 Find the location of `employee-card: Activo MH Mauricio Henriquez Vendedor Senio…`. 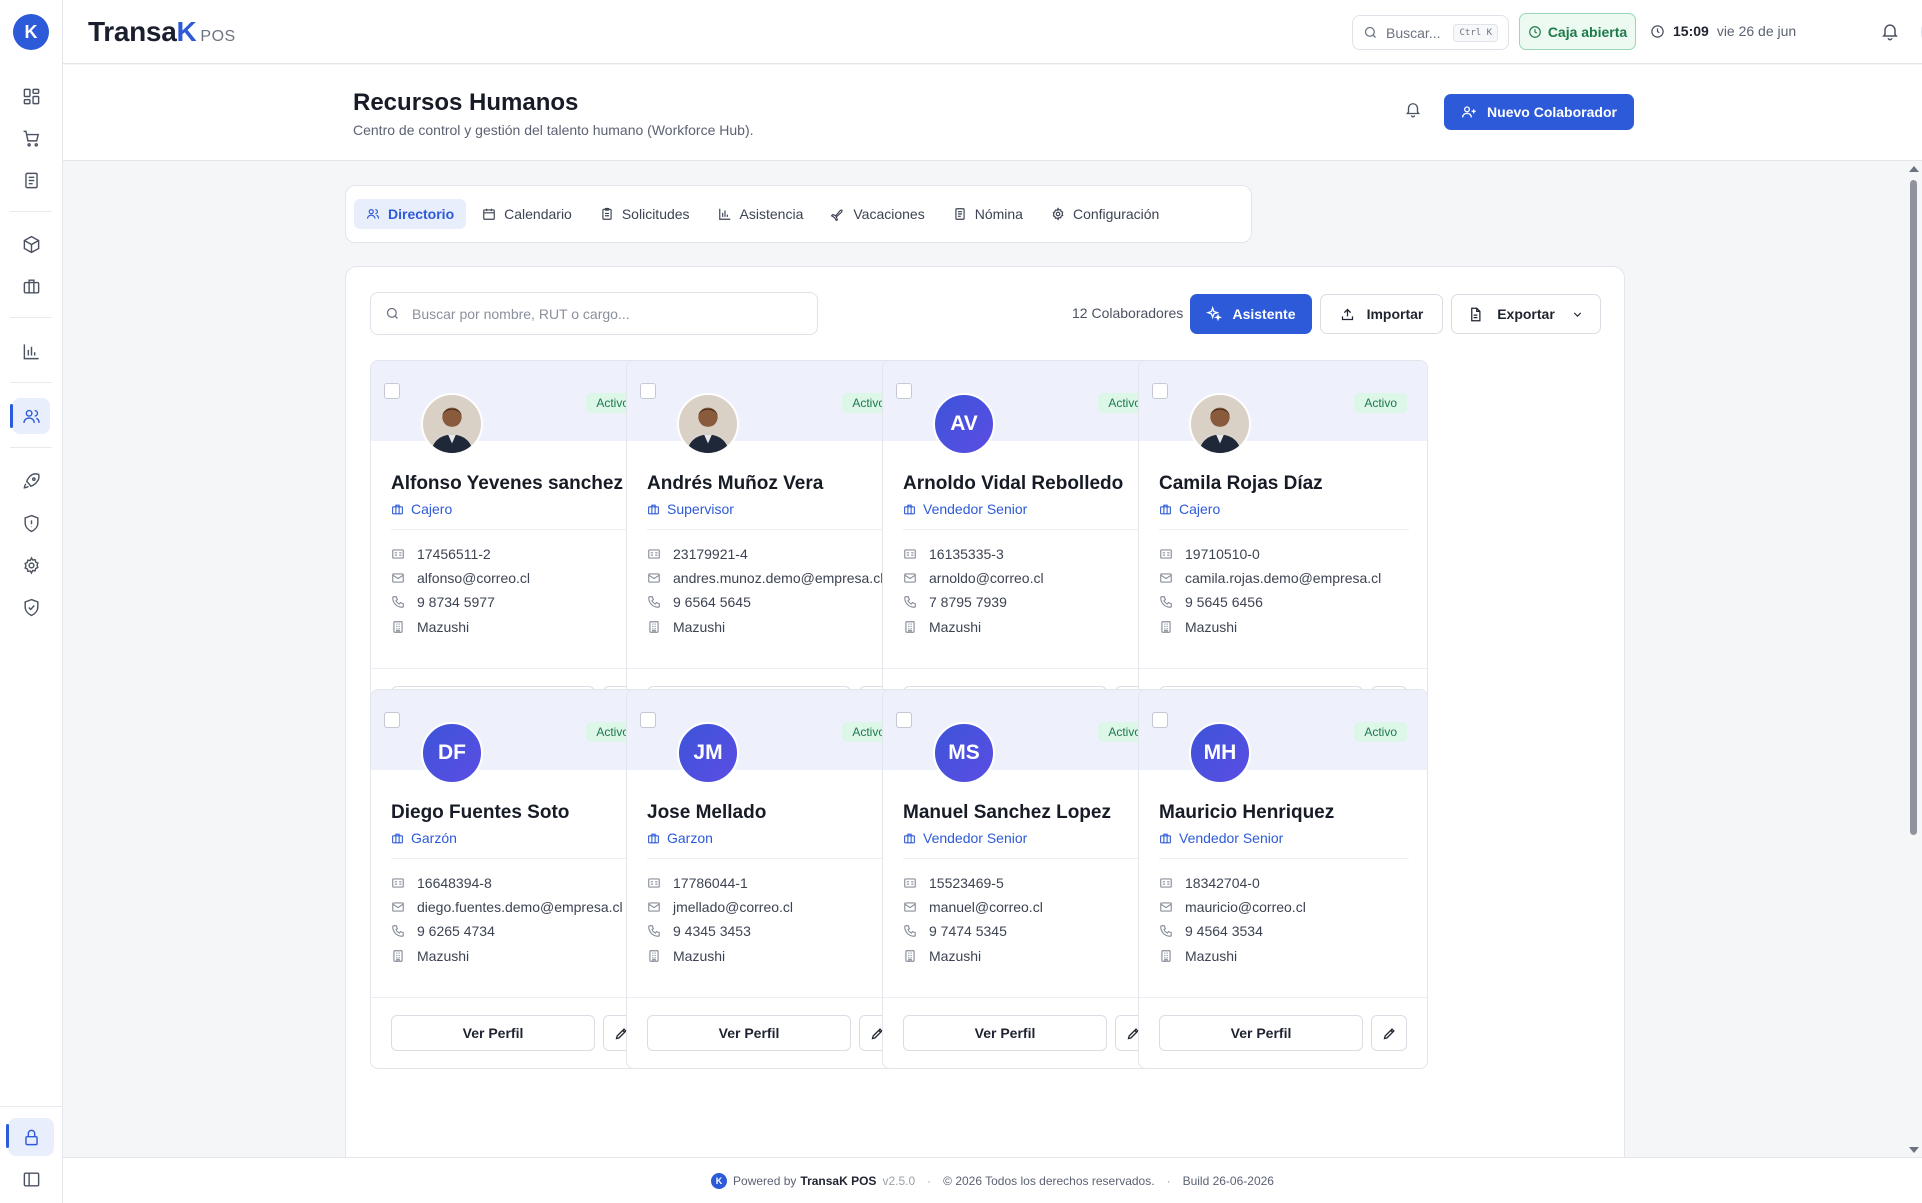

employee-card: Activo MH Mauricio Henriquez Vendedor Senio… is located at coordinates (1283, 879).